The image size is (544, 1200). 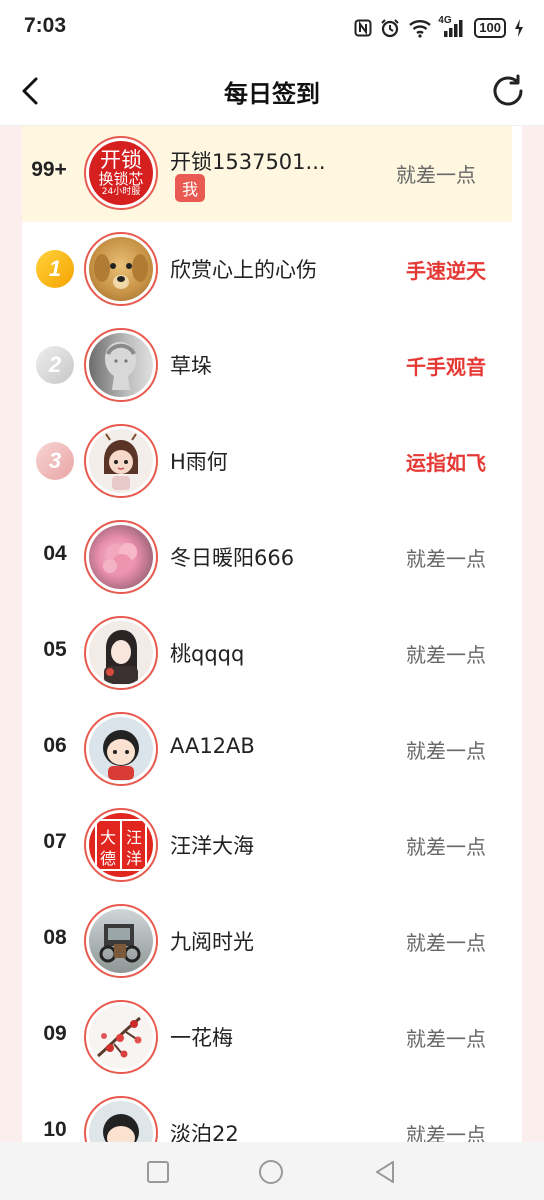 I want to click on battery-level: 100, so click(x=490, y=27).